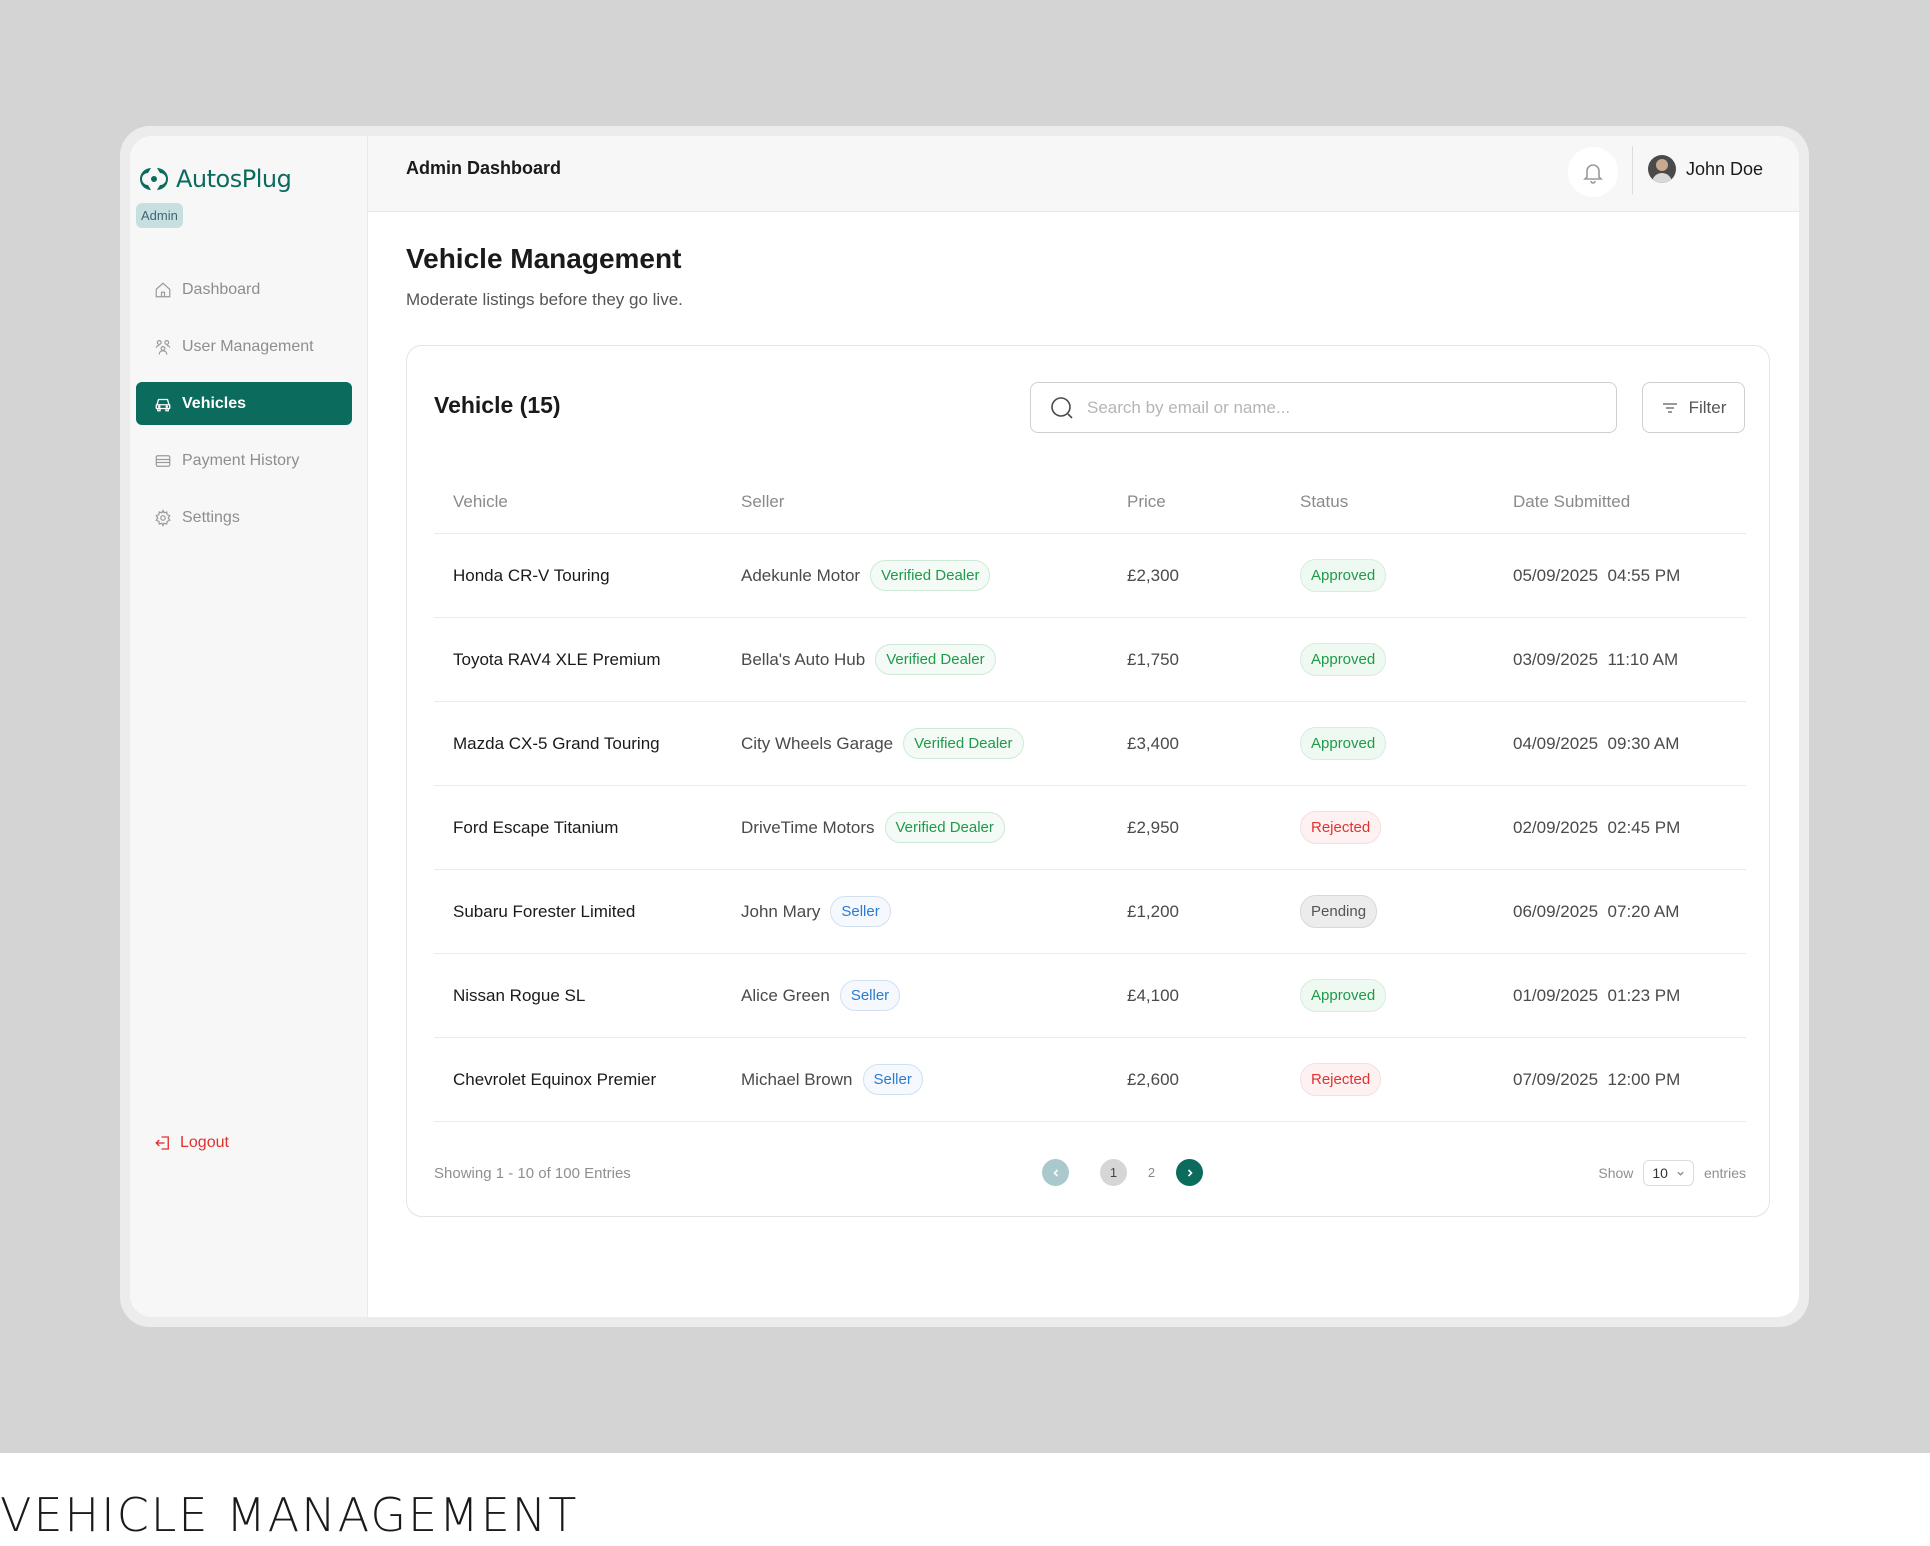  What do you see at coordinates (1556, 1079) in the screenshot?
I see `date-submitted: 07/09/2025` at bounding box center [1556, 1079].